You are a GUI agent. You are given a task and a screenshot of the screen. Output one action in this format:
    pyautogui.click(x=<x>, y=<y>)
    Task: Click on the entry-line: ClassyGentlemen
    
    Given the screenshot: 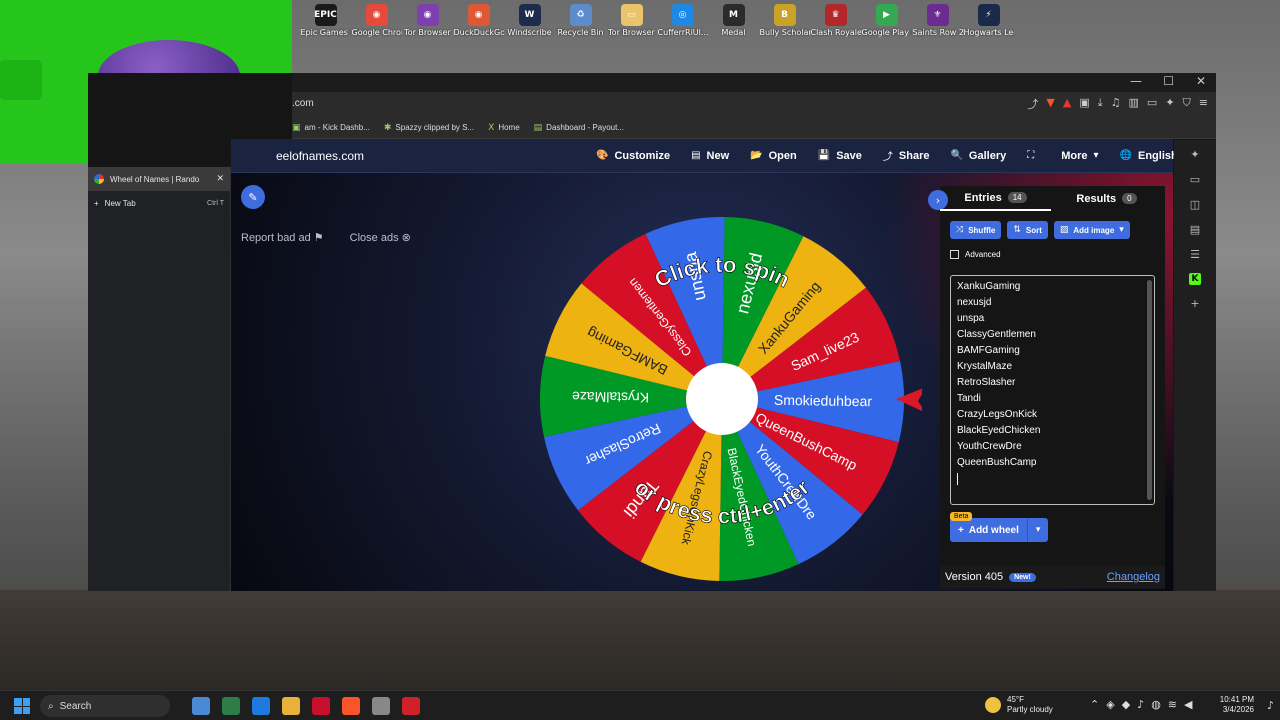 What is the action you would take?
    pyautogui.click(x=1052, y=335)
    